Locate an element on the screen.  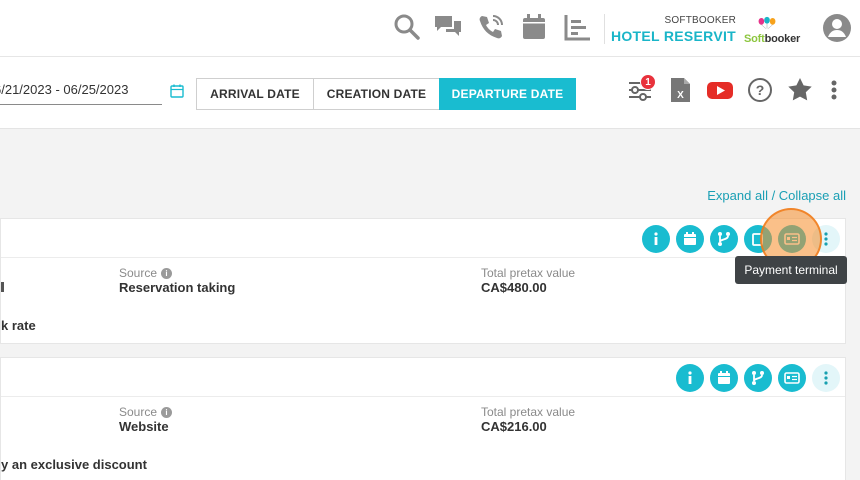
balloons-logo-icon is located at coordinates (767, 22).